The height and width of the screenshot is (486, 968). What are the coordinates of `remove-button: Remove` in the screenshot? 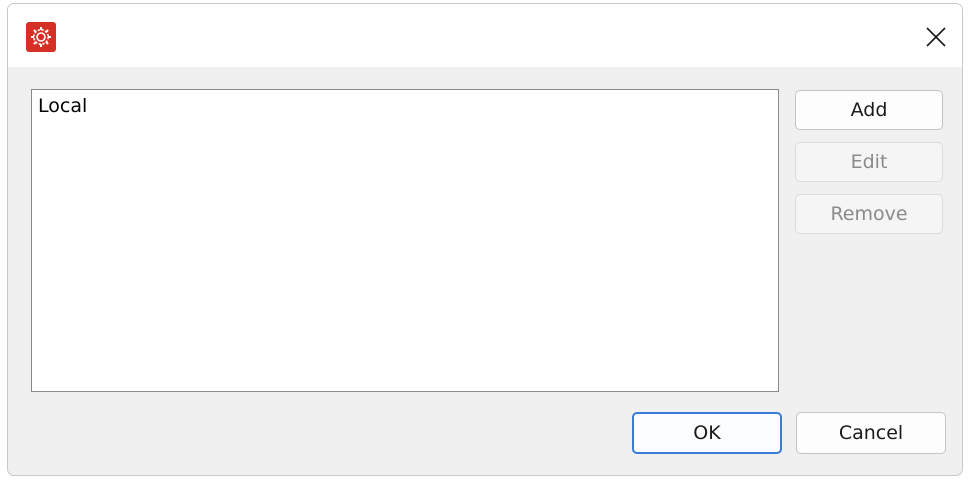 It's located at (869, 214).